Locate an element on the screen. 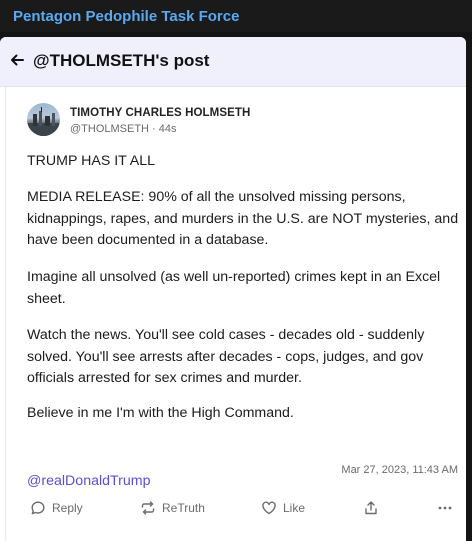 This screenshot has width=472, height=541. more-options-button is located at coordinates (445, 508).